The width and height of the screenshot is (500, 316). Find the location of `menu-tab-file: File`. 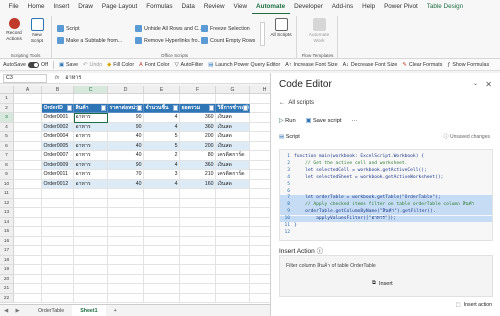

menu-tab-file: File is located at coordinates (13, 7).